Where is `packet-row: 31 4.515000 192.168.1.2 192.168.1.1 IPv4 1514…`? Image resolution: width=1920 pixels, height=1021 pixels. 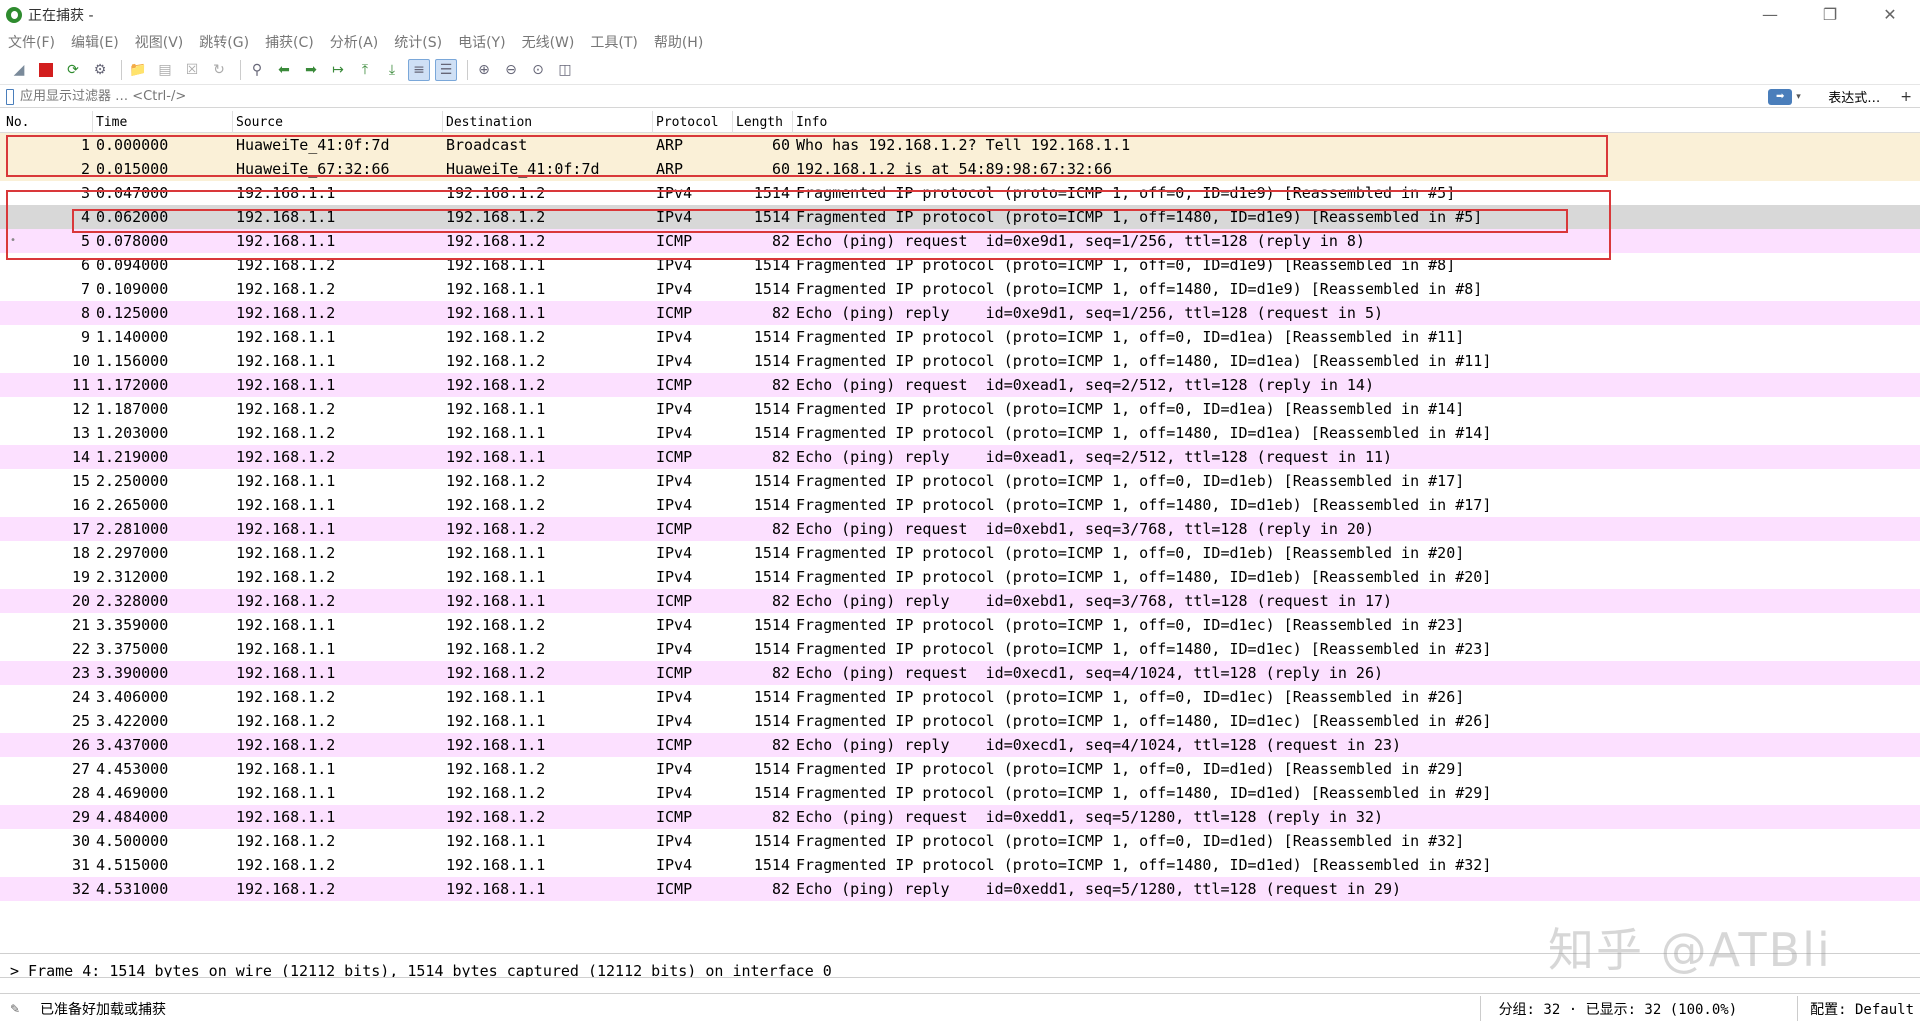 packet-row: 31 4.515000 192.168.1.2 192.168.1.1 IPv4 1514… is located at coordinates (960, 865).